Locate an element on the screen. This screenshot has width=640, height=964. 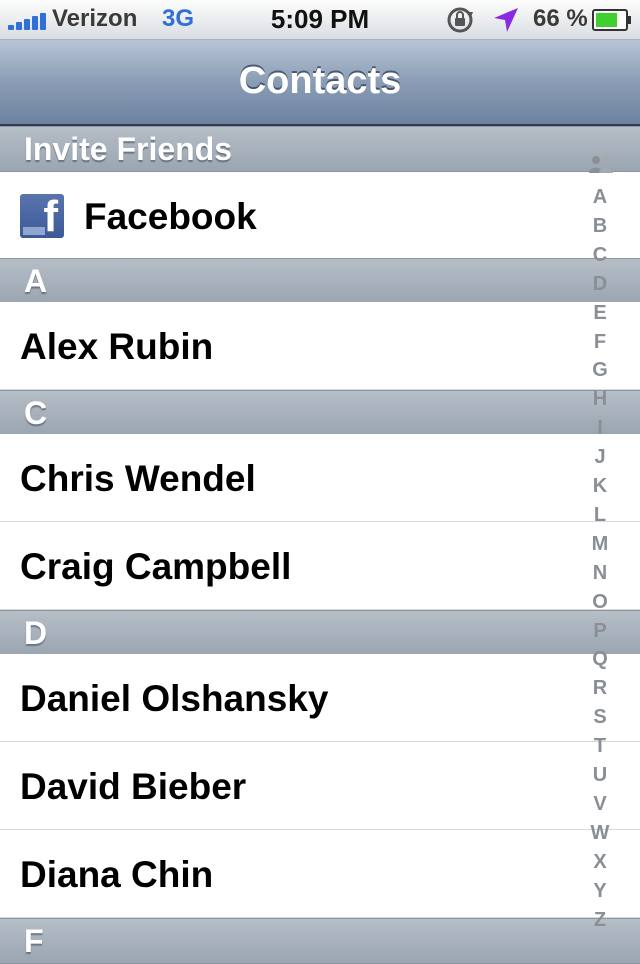
list-item-facebook: f Facebook is located at coordinates (320, 216).